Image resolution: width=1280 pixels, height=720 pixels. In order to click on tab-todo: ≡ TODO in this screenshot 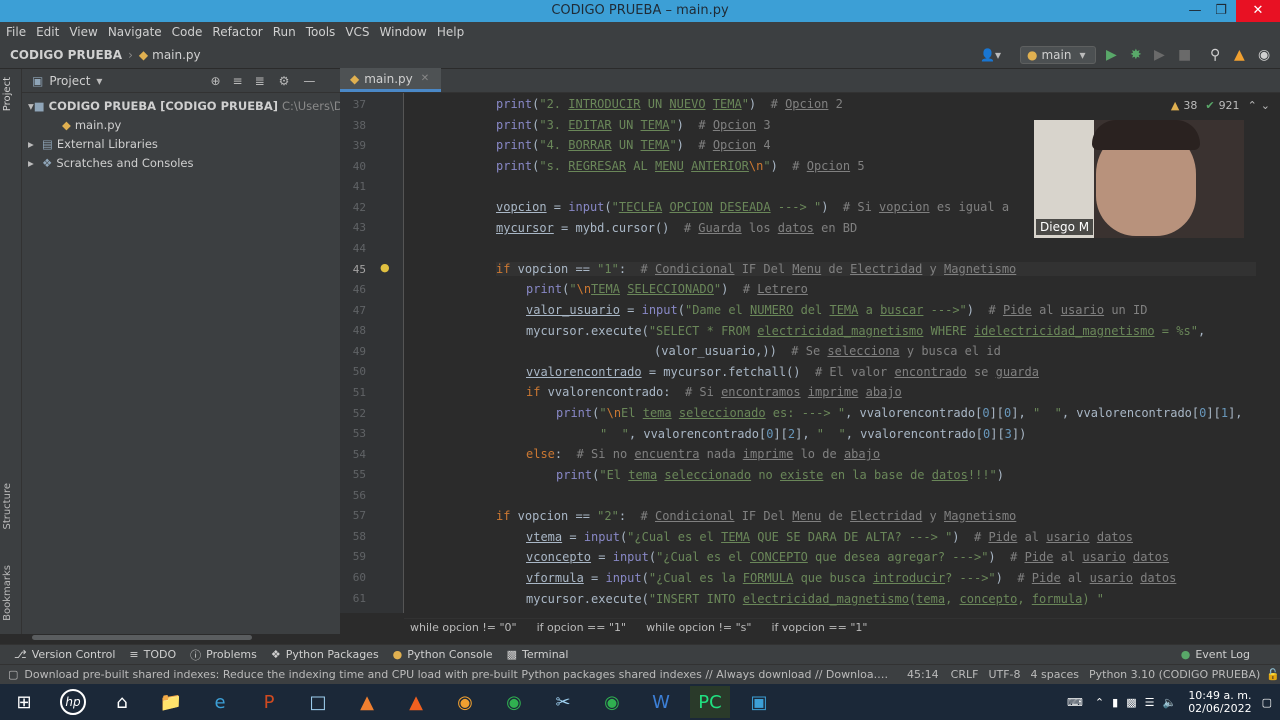, I will do `click(152, 654)`.